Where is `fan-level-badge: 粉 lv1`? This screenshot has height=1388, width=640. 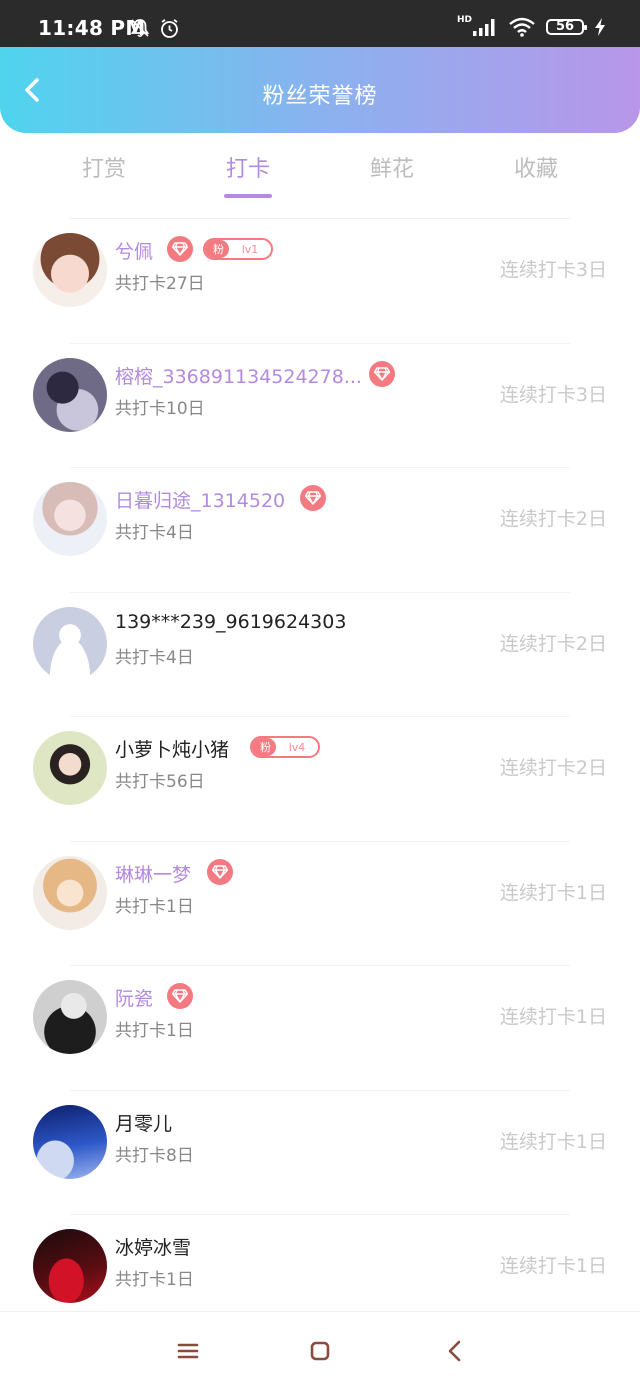
fan-level-badge: 粉 lv1 is located at coordinates (238, 249).